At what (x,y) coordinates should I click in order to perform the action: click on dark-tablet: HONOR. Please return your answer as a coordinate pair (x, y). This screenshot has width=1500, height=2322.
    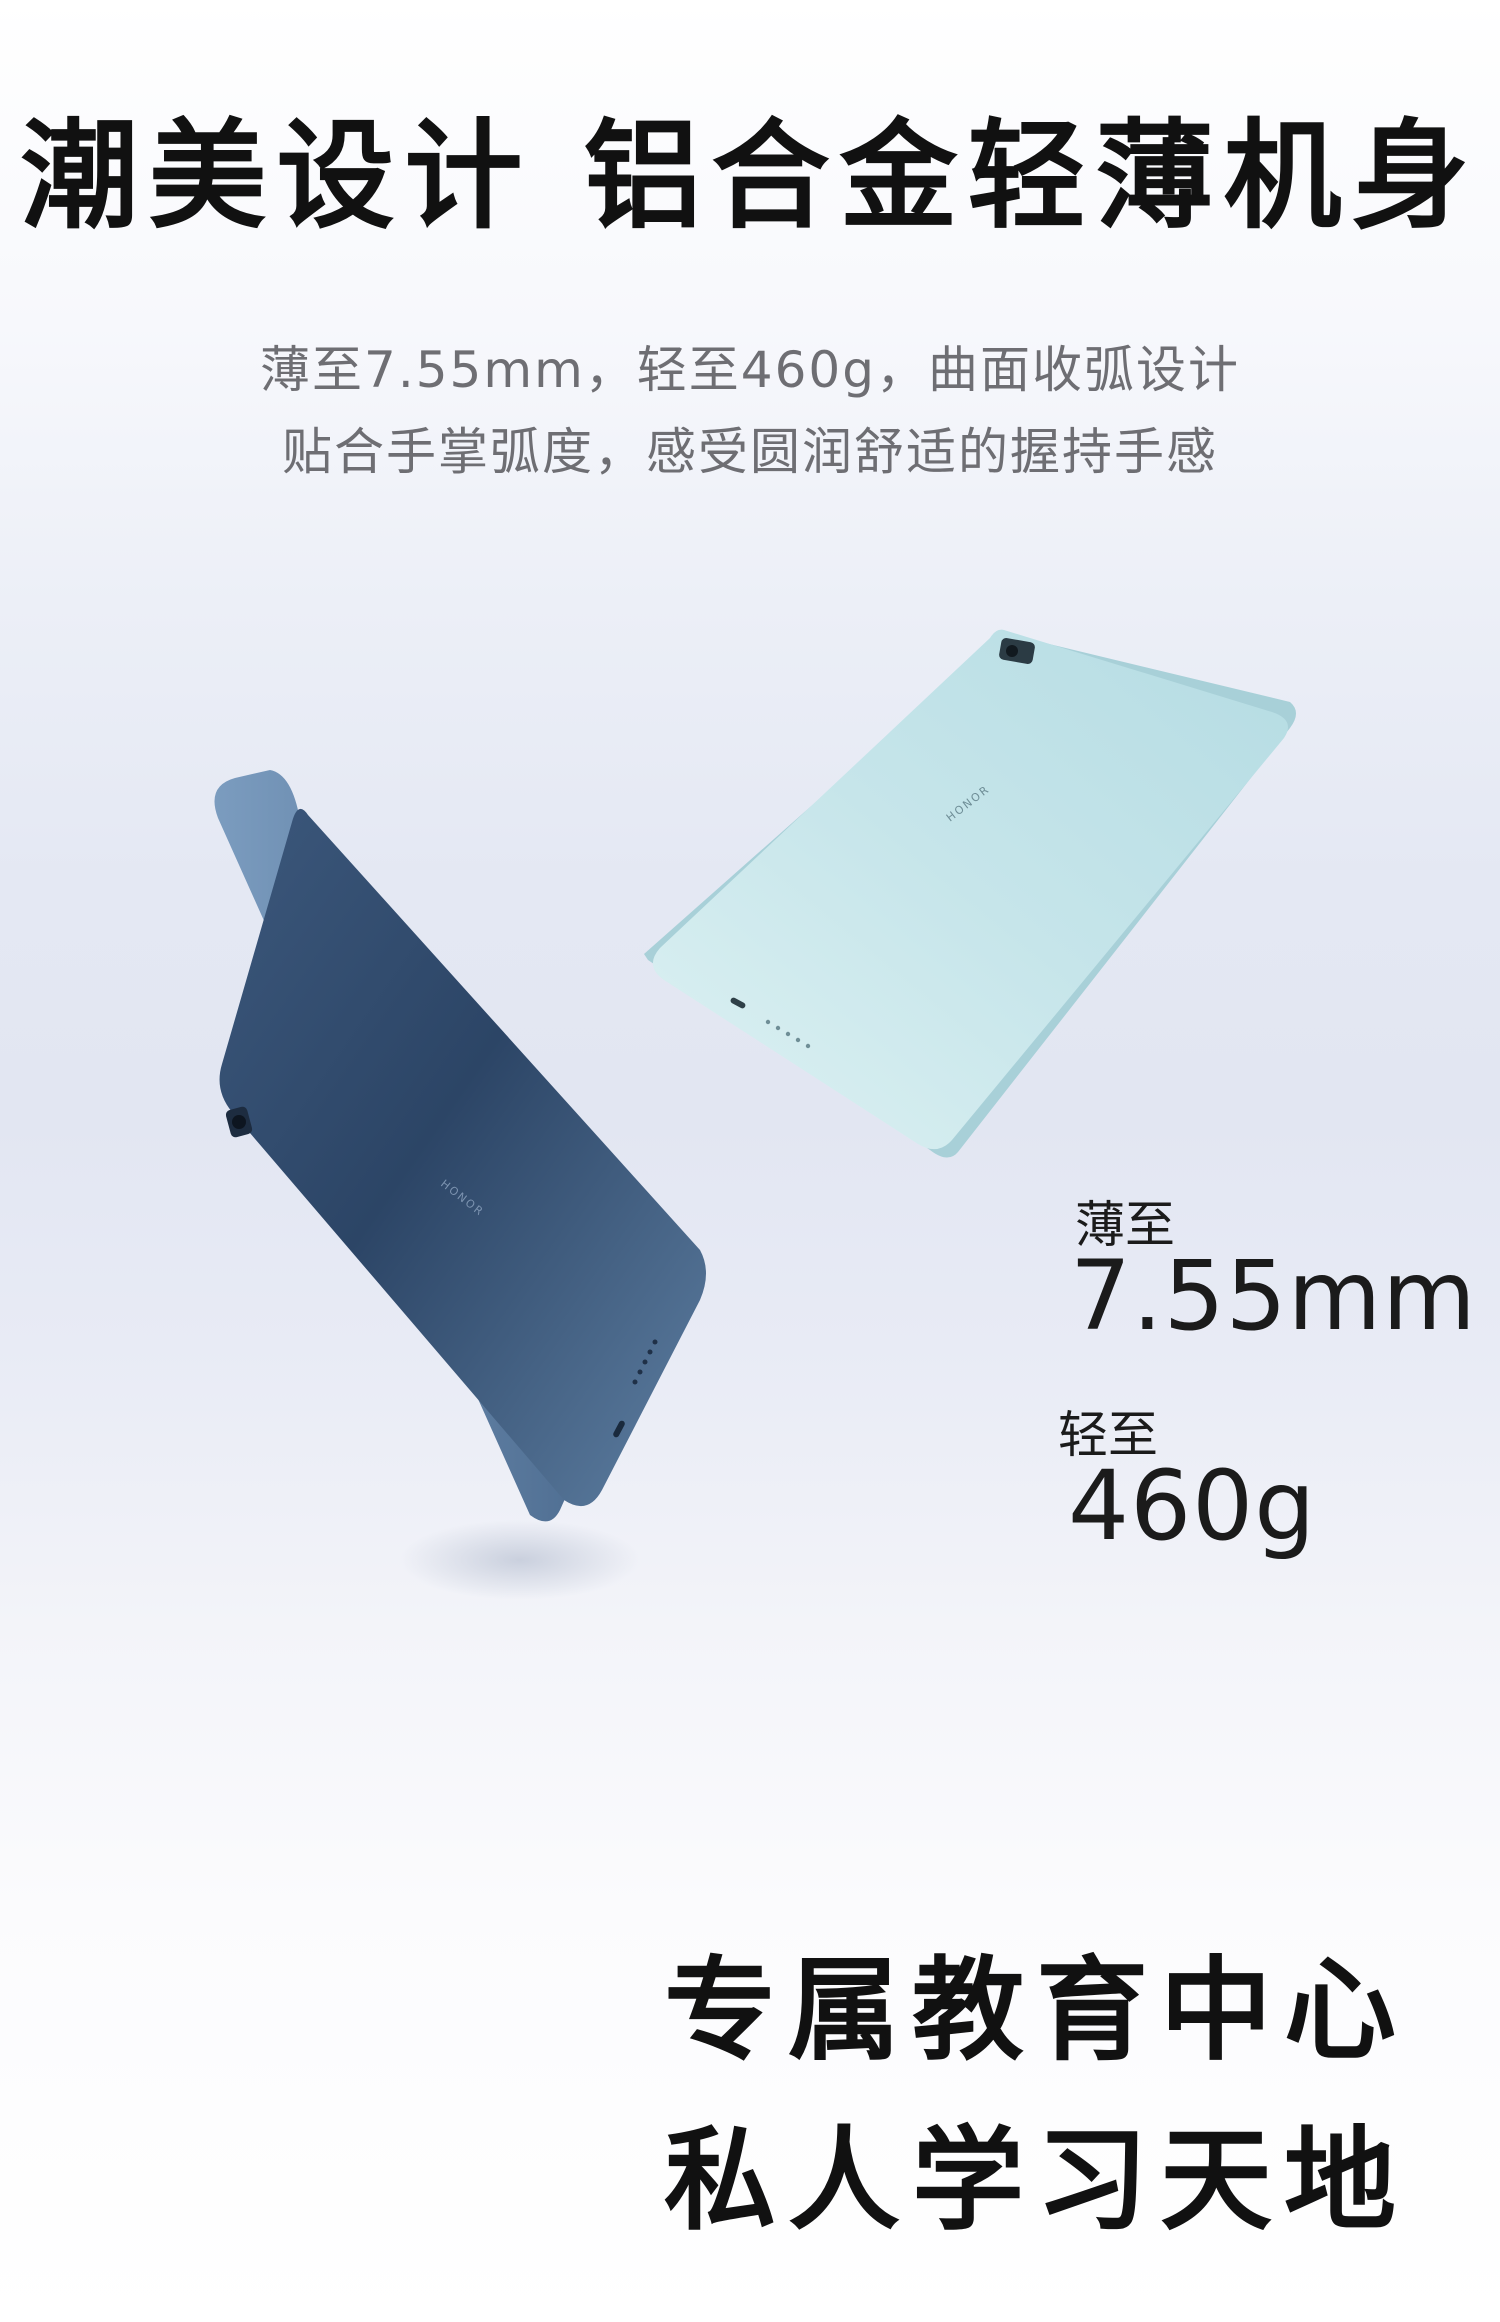
    Looking at the image, I should click on (460, 1146).